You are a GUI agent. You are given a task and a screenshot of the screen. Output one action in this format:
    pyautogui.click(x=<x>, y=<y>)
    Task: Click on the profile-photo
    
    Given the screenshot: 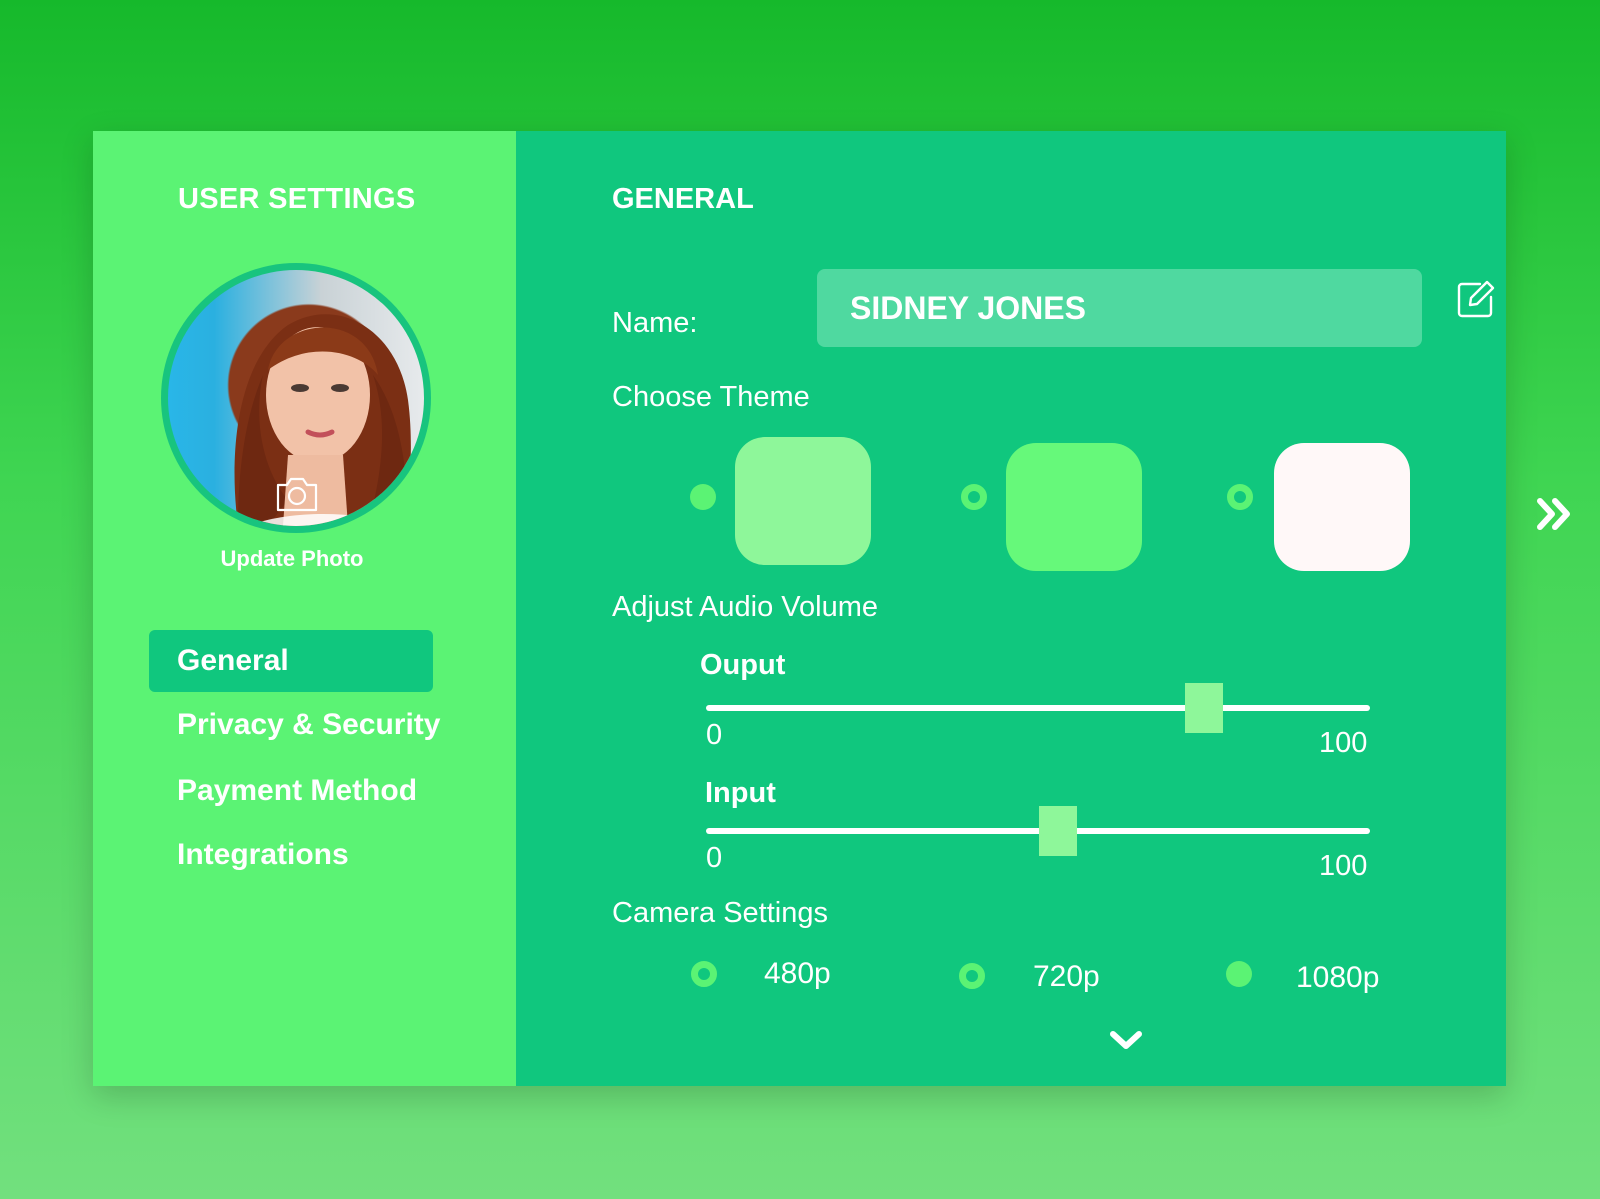 What is the action you would take?
    pyautogui.click(x=296, y=398)
    